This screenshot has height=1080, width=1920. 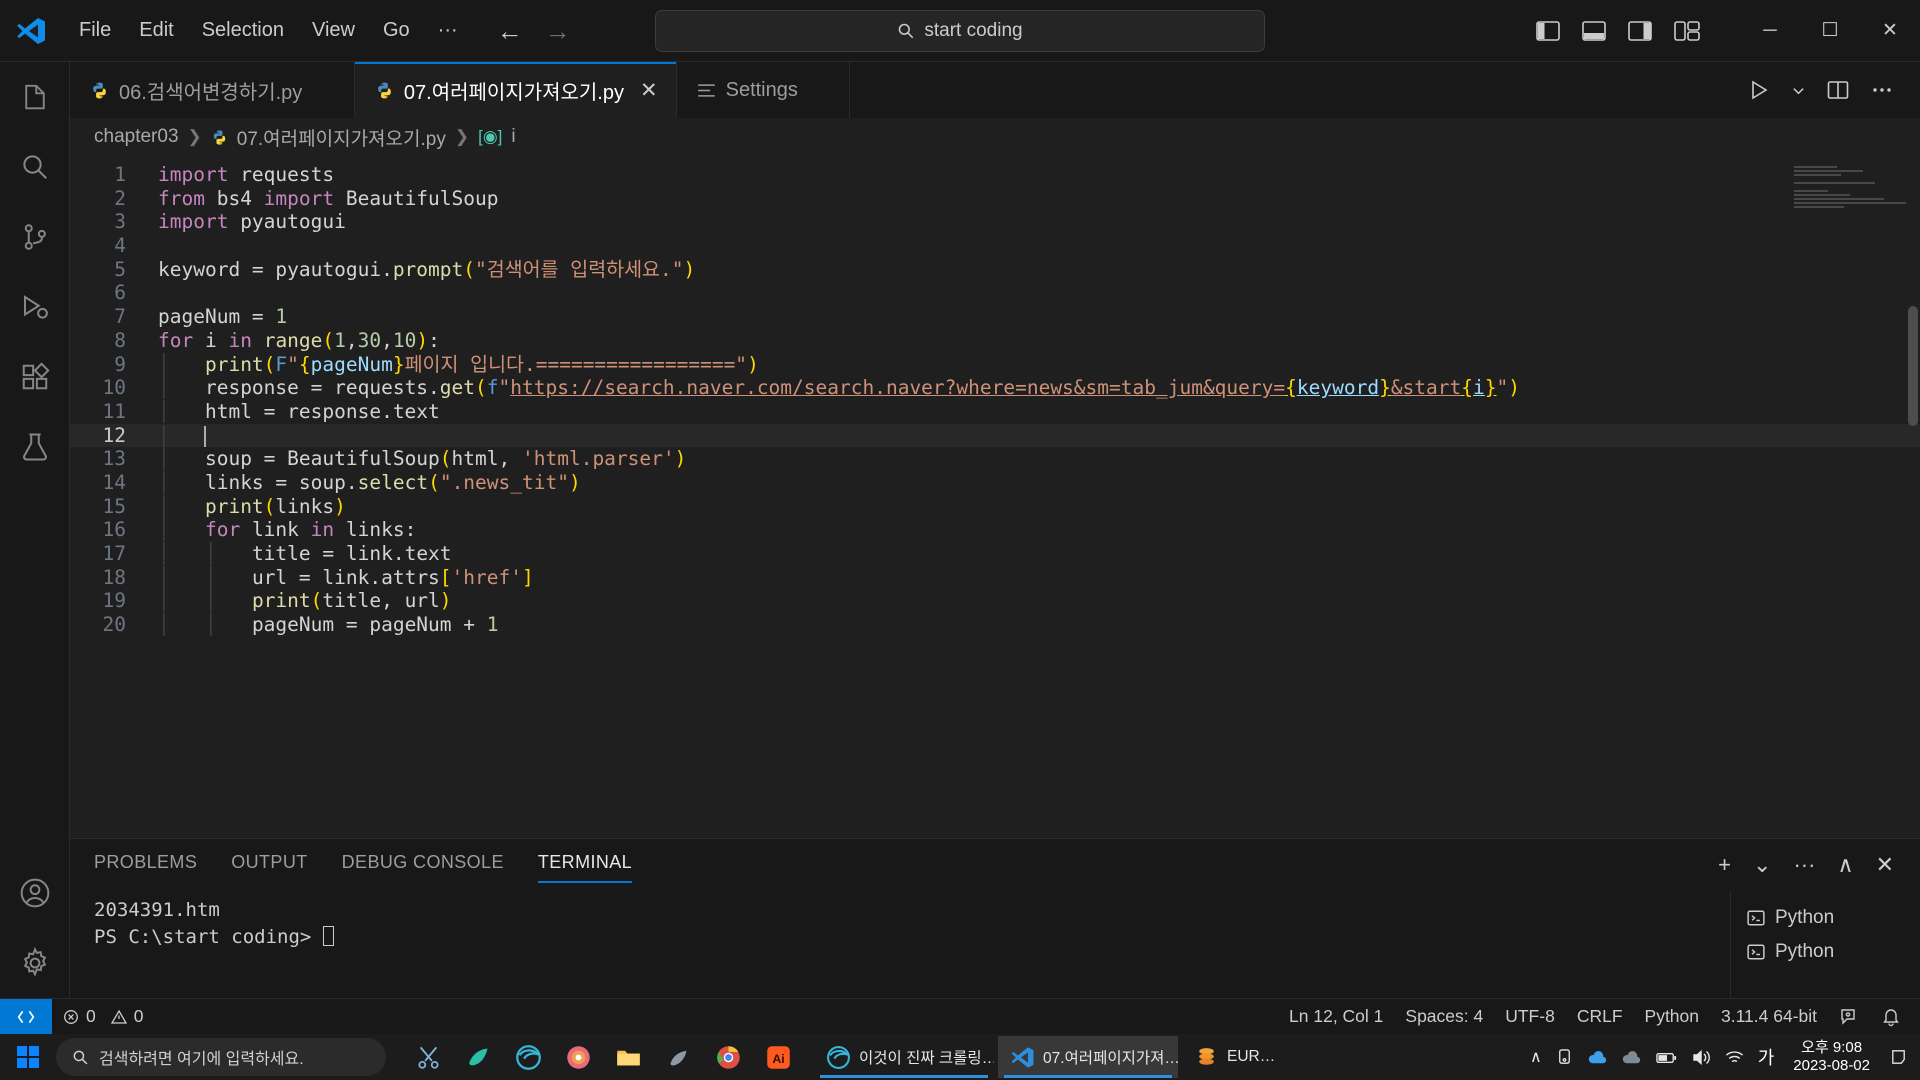 What do you see at coordinates (763, 90) in the screenshot?
I see `tab-settings: Settings ✕` at bounding box center [763, 90].